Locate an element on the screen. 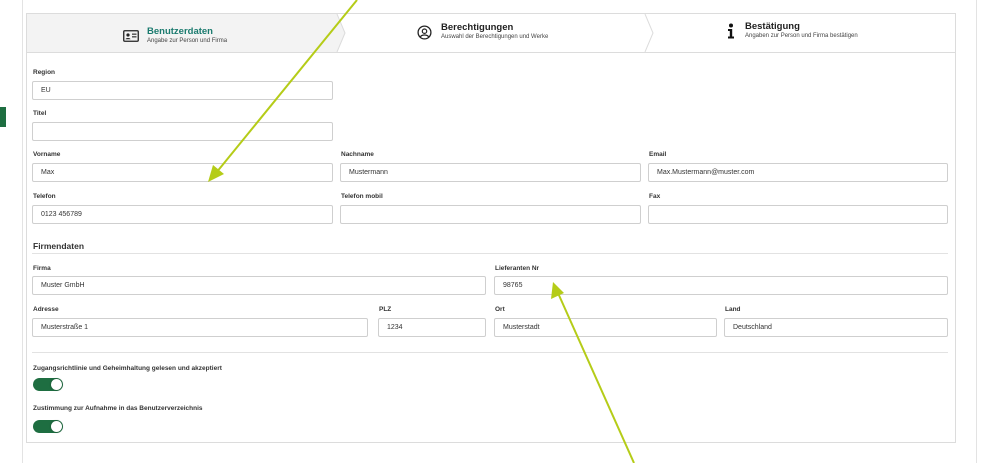 The width and height of the screenshot is (1000, 463). telefon-mobil-input is located at coordinates (490, 214).